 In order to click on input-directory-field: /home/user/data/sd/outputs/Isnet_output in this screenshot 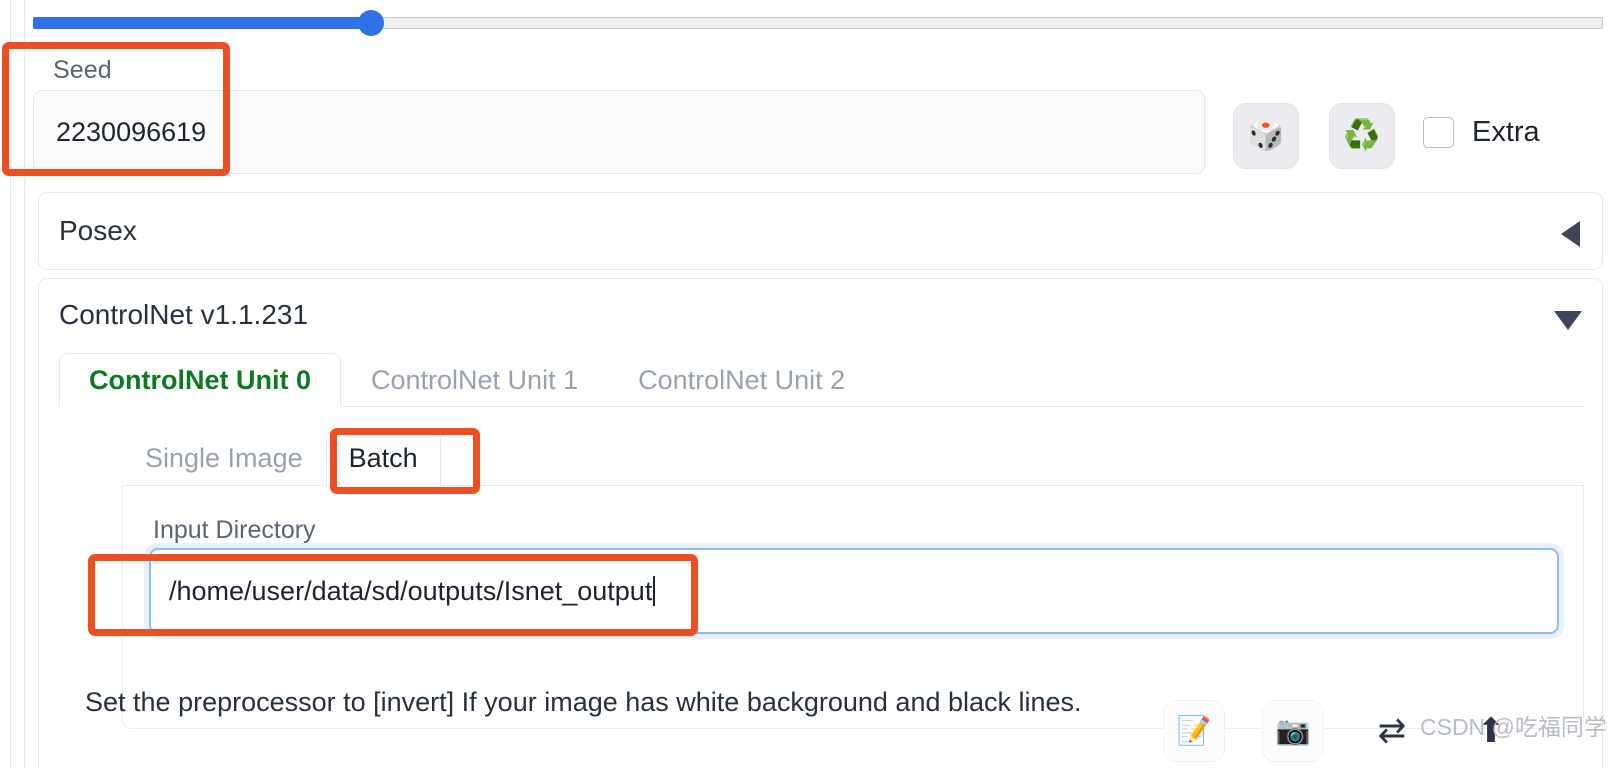, I will do `click(854, 591)`.